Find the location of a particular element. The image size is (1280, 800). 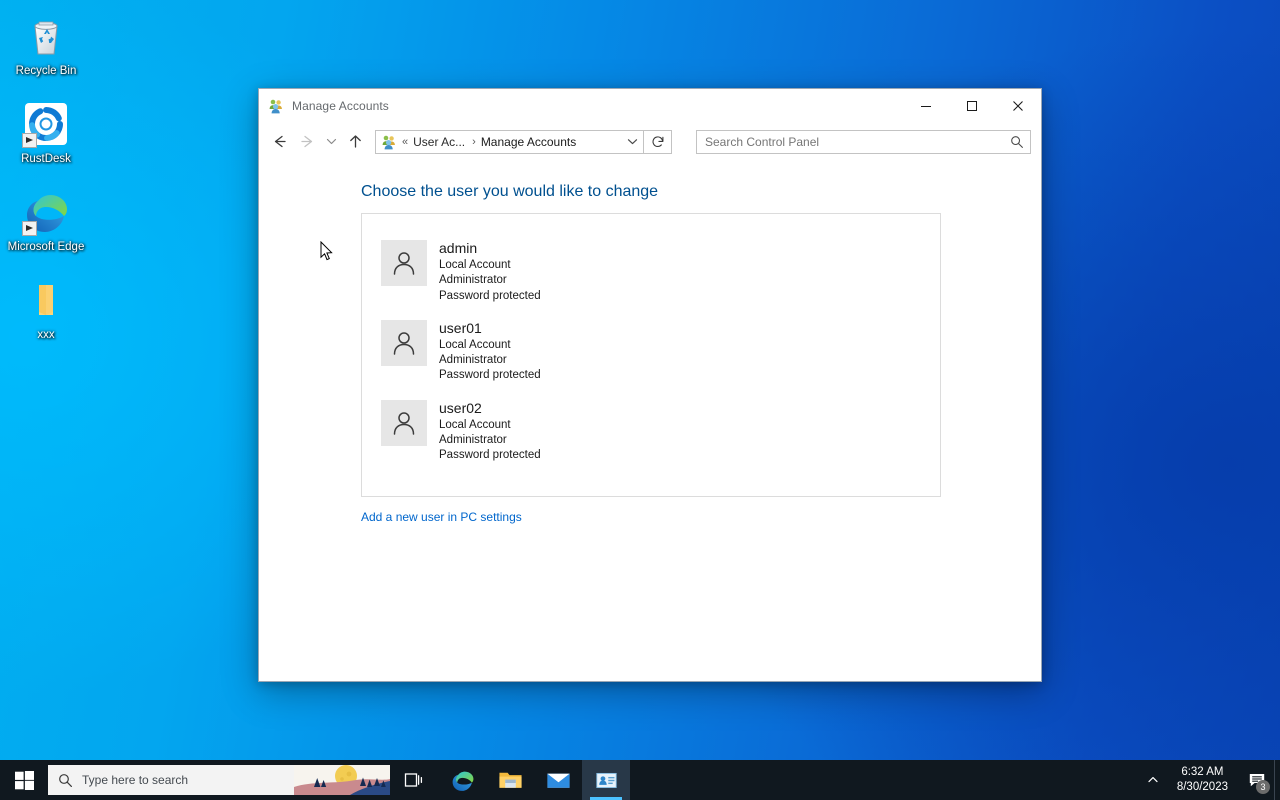

user-name: admin is located at coordinates (458, 248).